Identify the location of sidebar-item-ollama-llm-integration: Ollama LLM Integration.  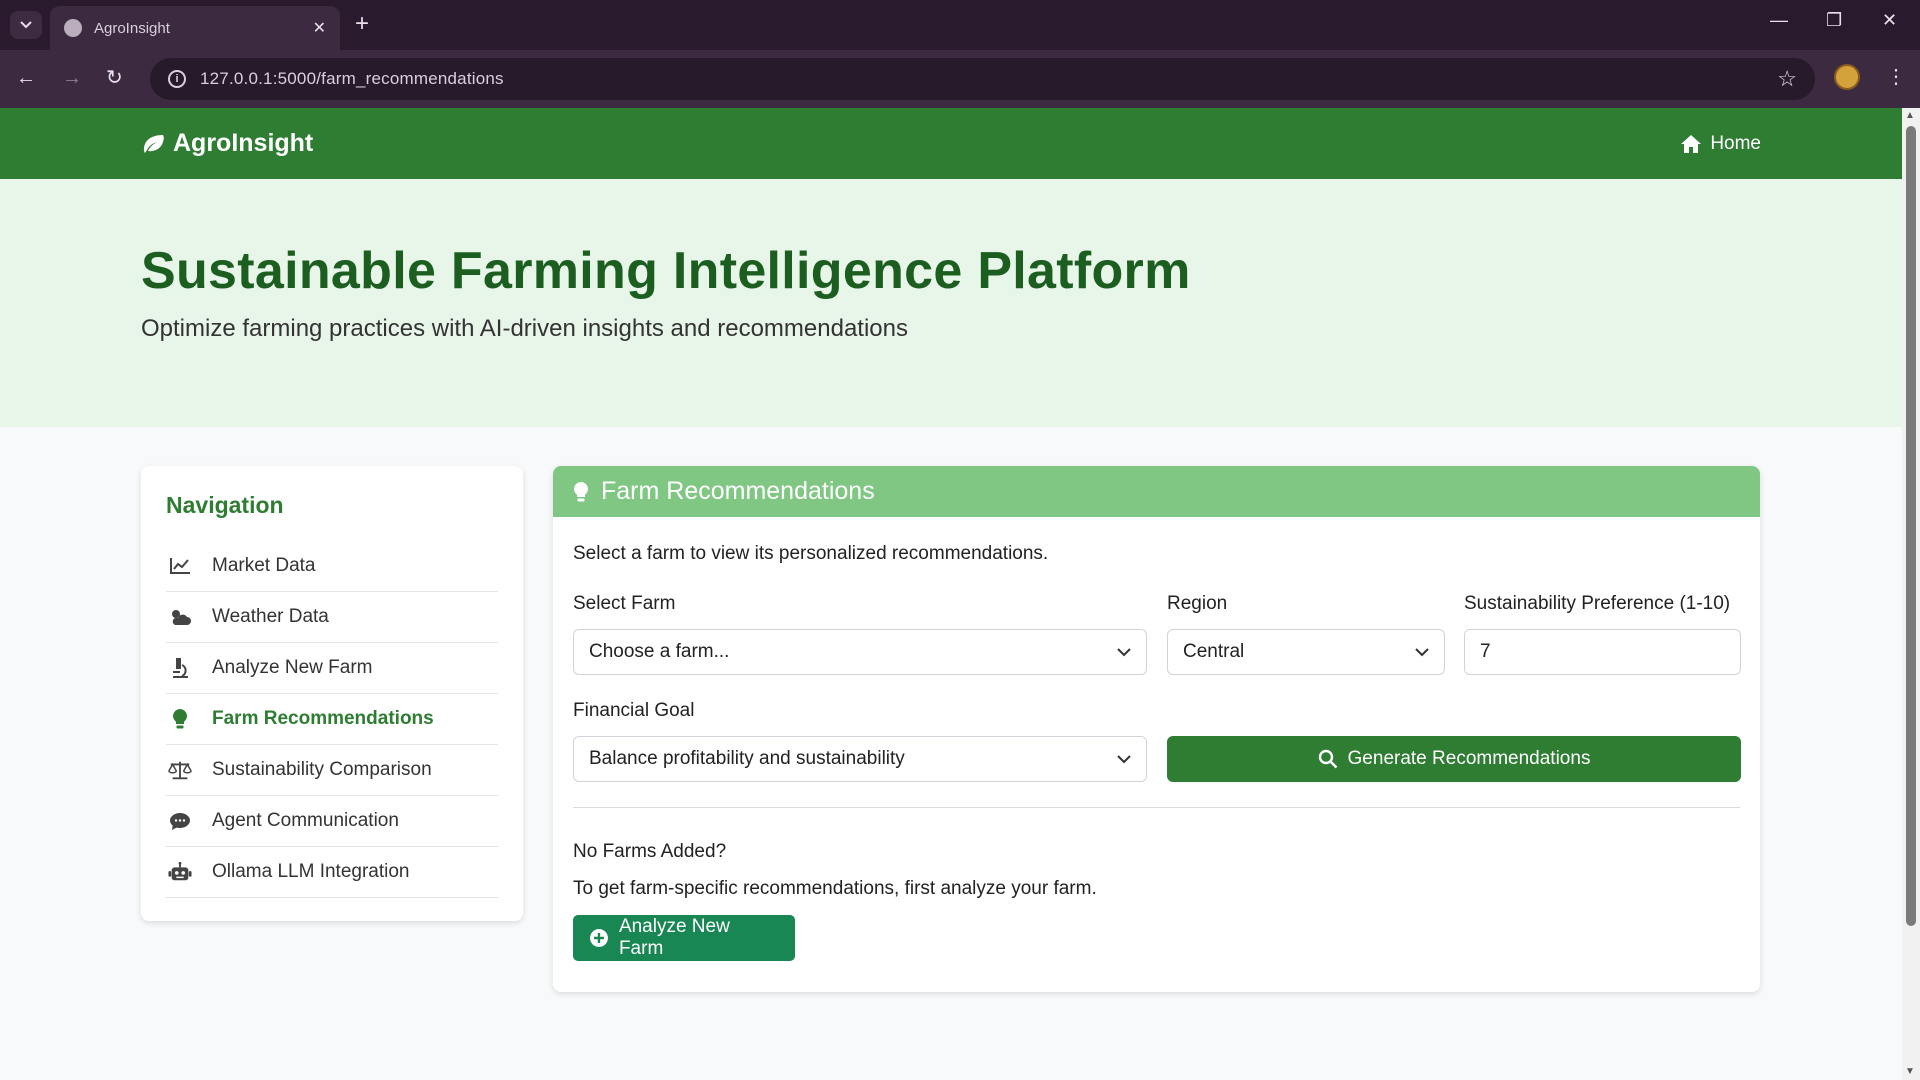
(332, 872).